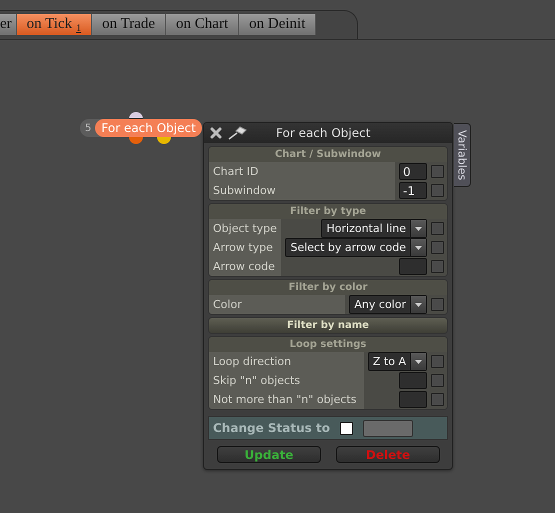 The width and height of the screenshot is (555, 513). What do you see at coordinates (328, 287) in the screenshot?
I see `section-header: Filter by color` at bounding box center [328, 287].